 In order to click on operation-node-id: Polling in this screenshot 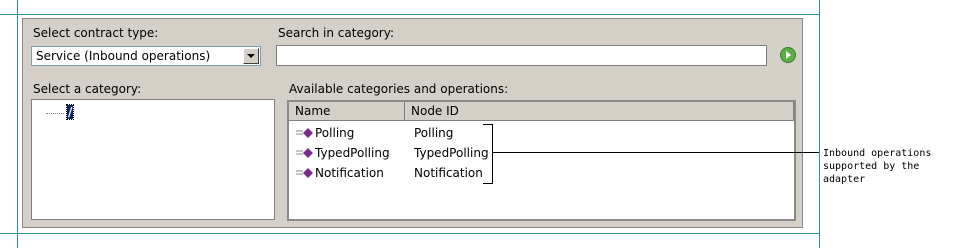, I will do `click(434, 133)`.